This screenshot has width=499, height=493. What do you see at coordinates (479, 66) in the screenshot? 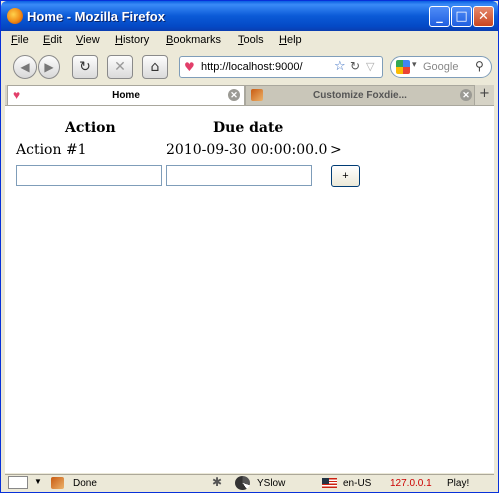
I see `search-go-icon: ⚲` at bounding box center [479, 66].